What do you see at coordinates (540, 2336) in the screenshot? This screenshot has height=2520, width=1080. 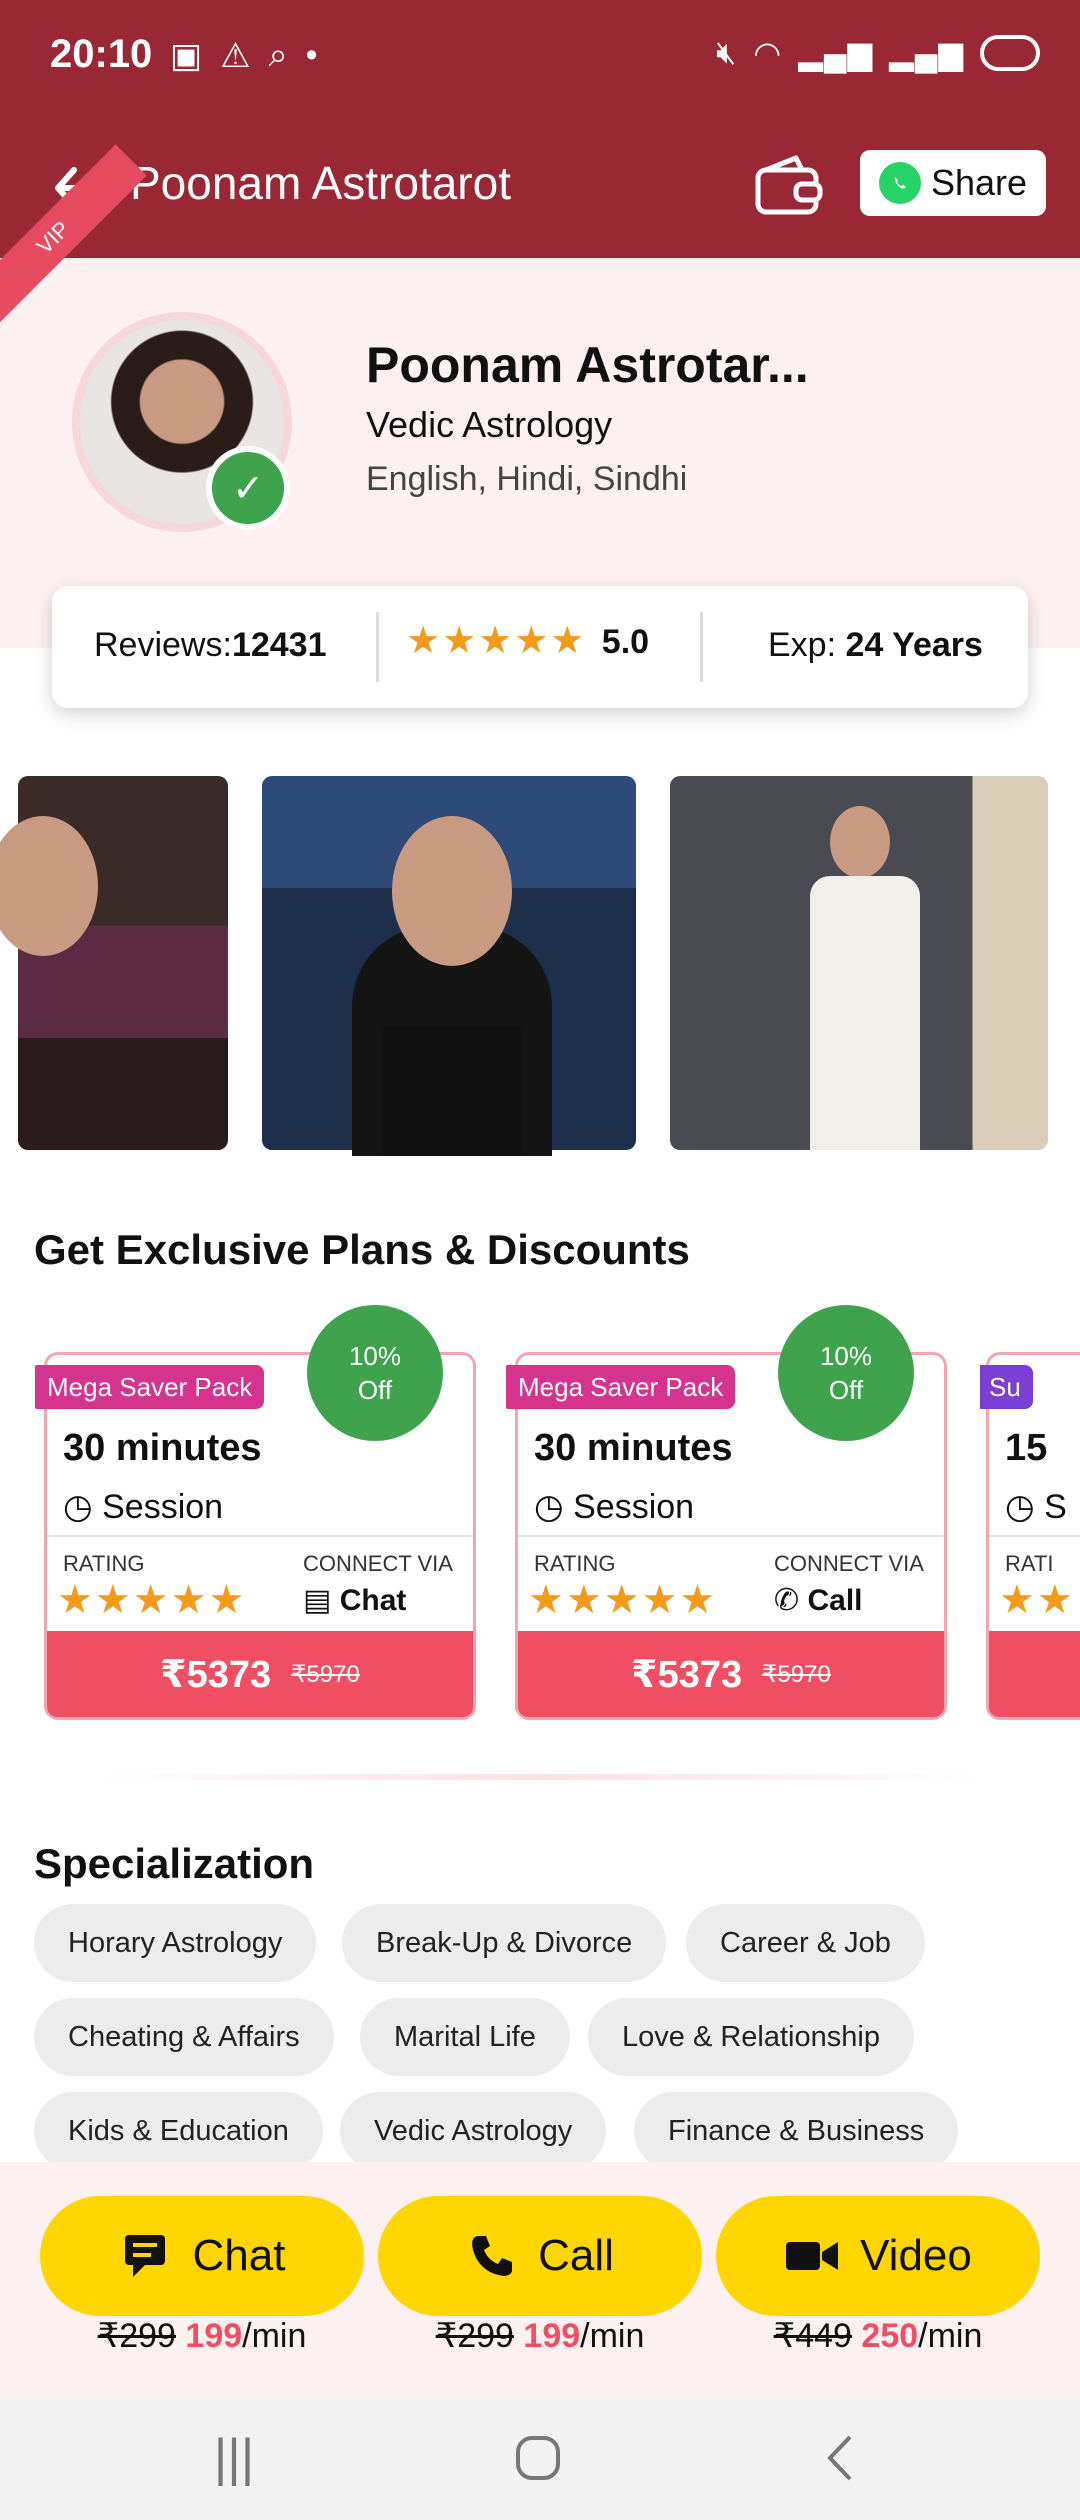 I see `call-price: ₹299 199/min` at bounding box center [540, 2336].